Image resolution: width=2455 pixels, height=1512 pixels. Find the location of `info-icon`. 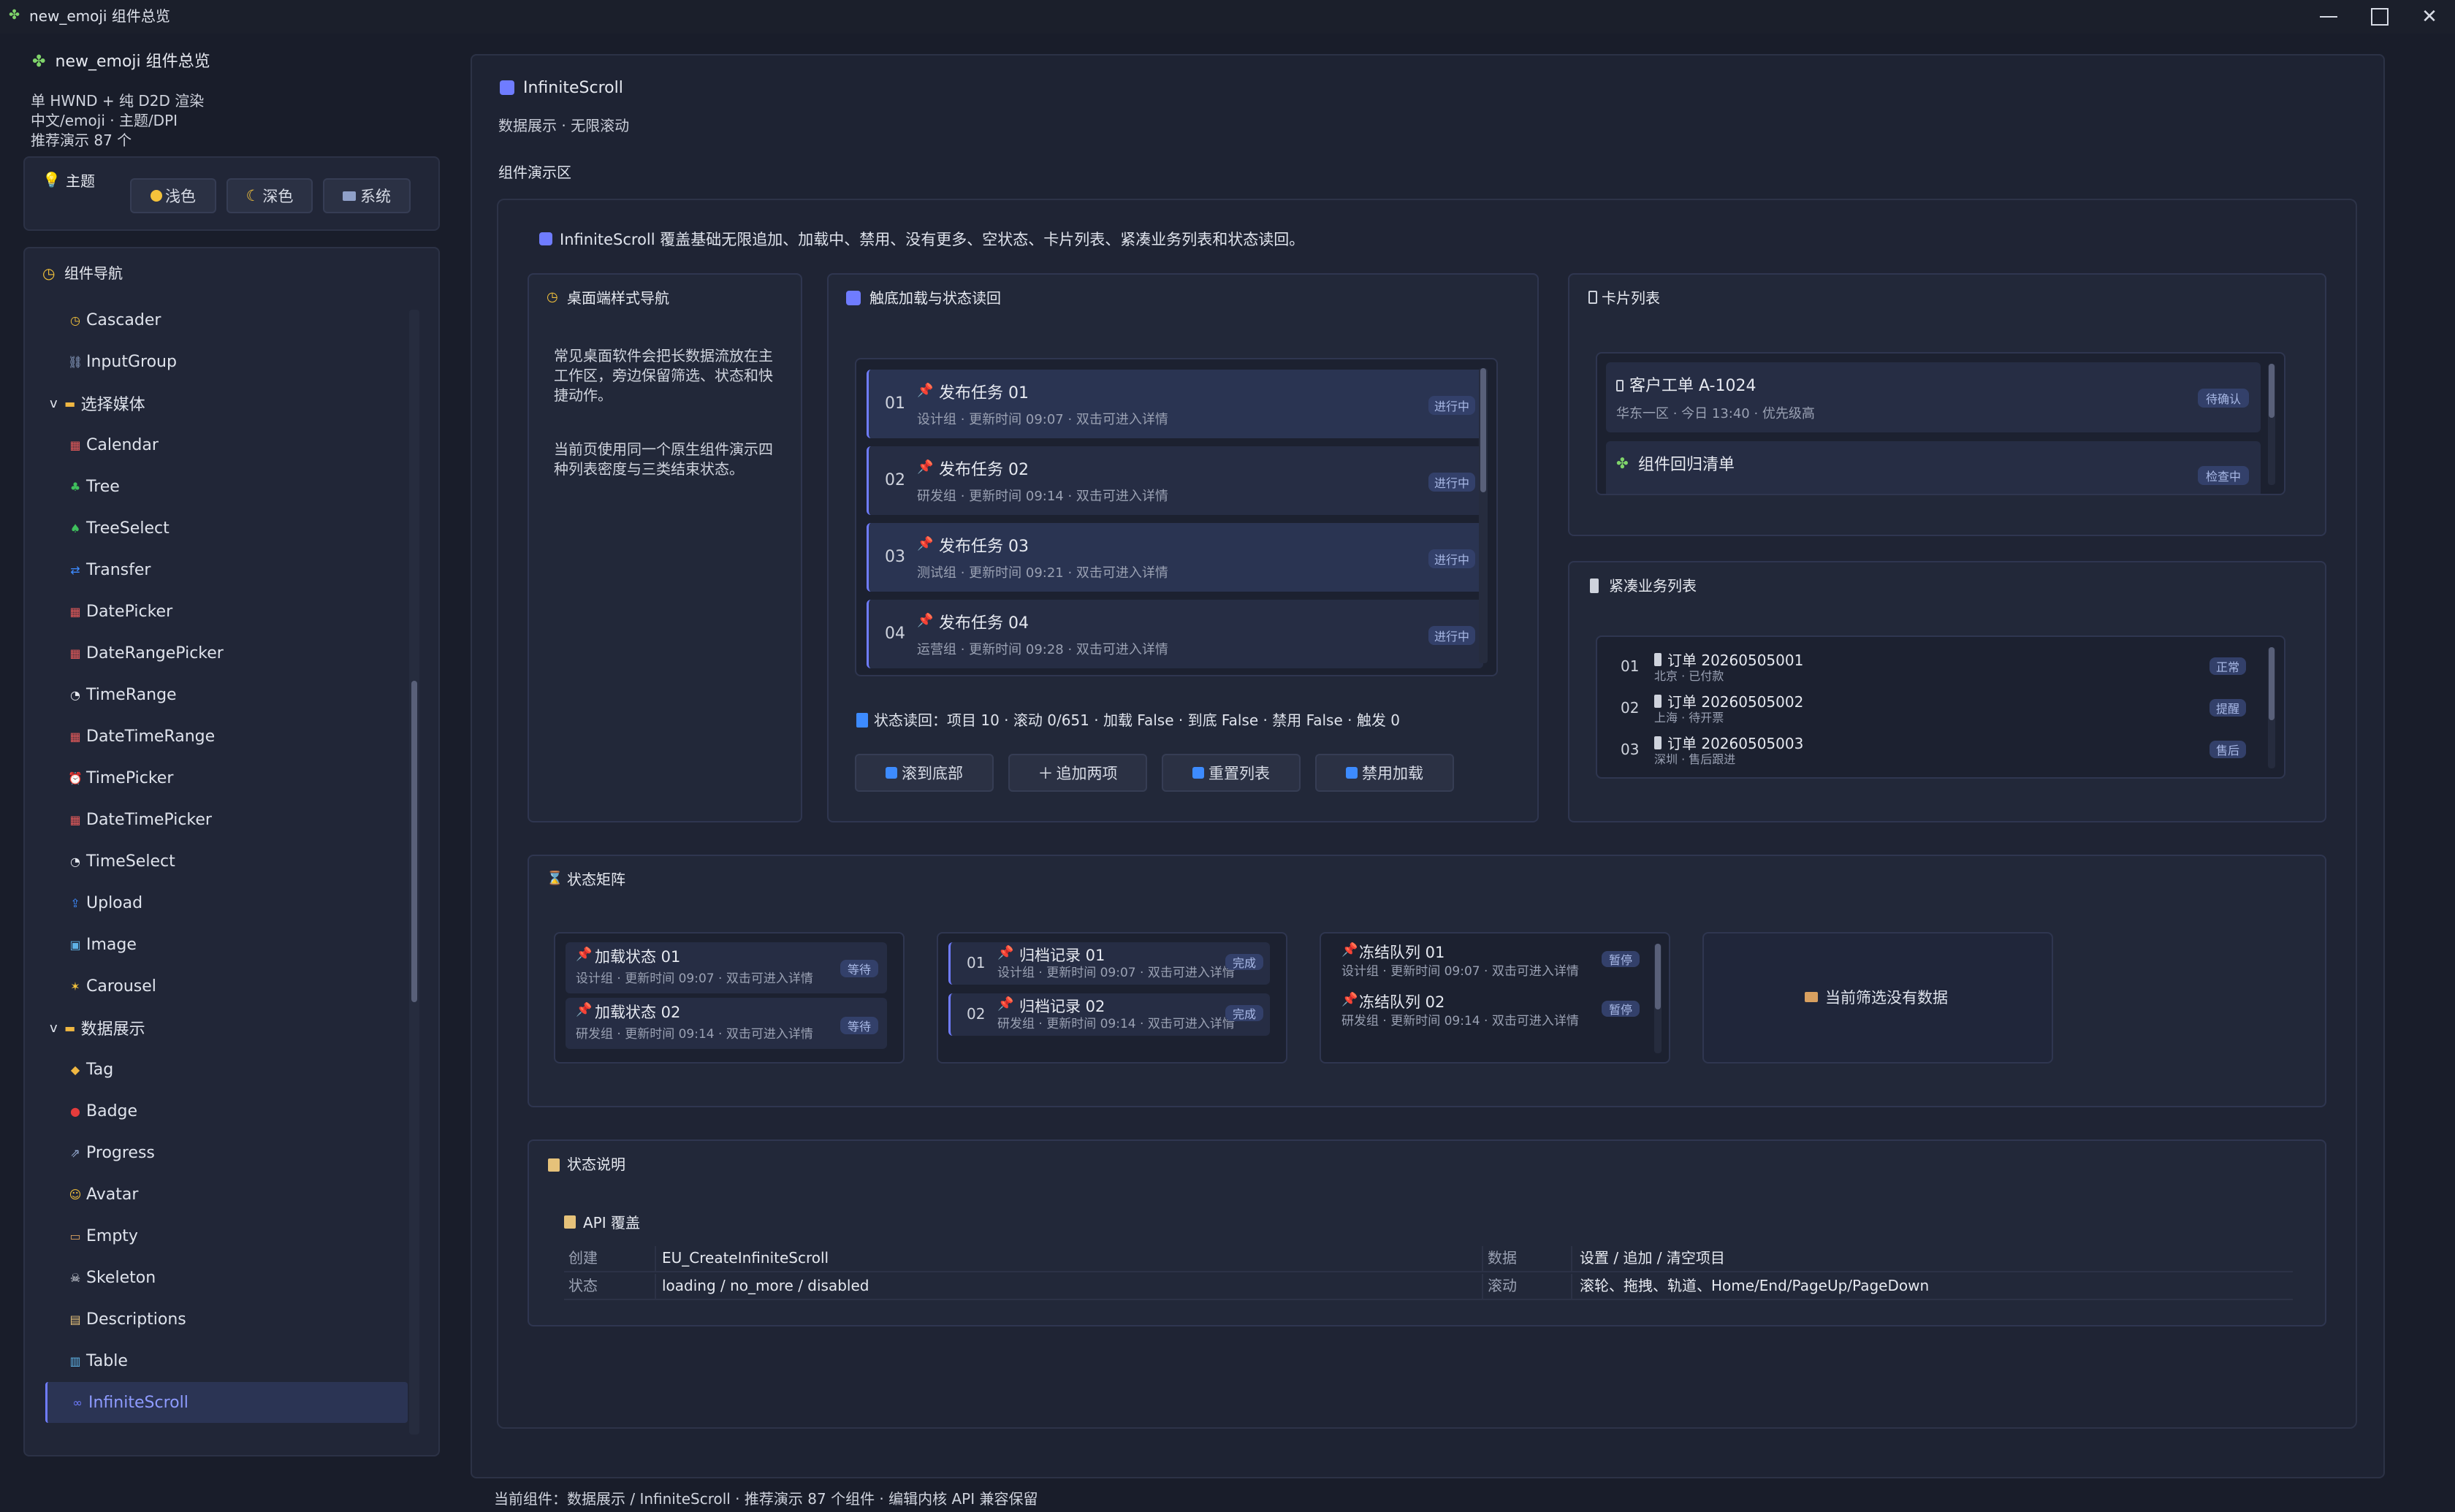

info-icon is located at coordinates (891, 773).